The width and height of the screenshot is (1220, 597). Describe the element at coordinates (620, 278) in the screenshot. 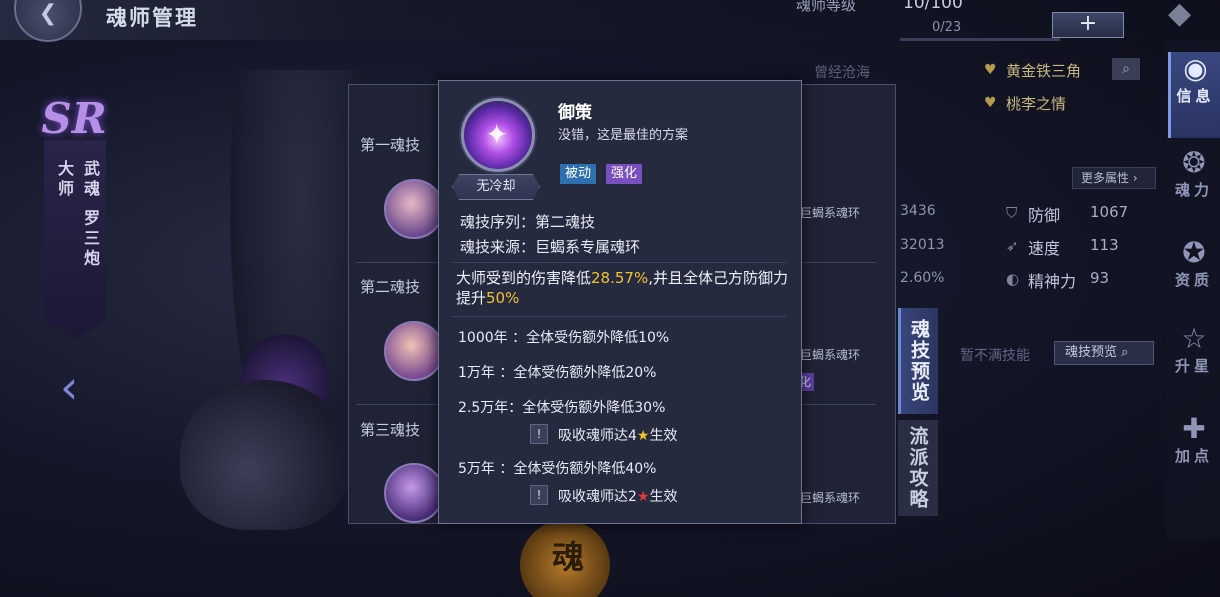

I see `effect-highlight: 28.57%` at that location.